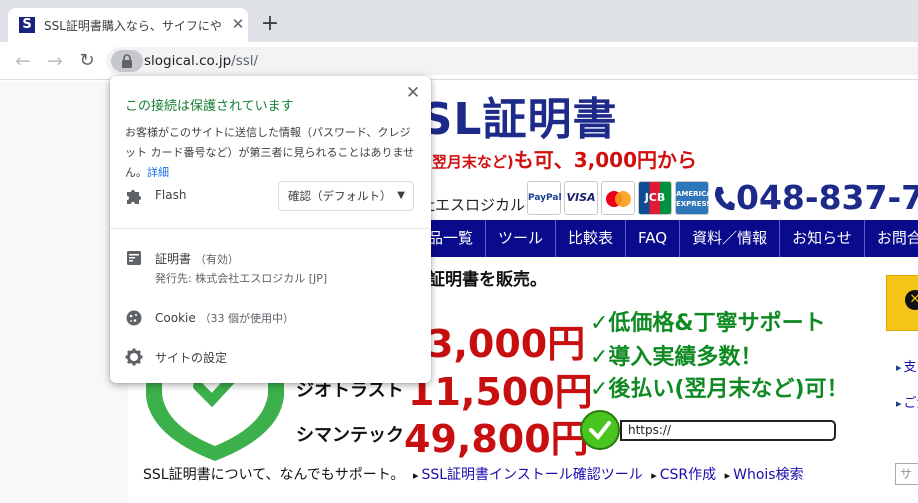  What do you see at coordinates (891, 238) in the screenshot?
I see `nav-contact: お問合せ` at bounding box center [891, 238].